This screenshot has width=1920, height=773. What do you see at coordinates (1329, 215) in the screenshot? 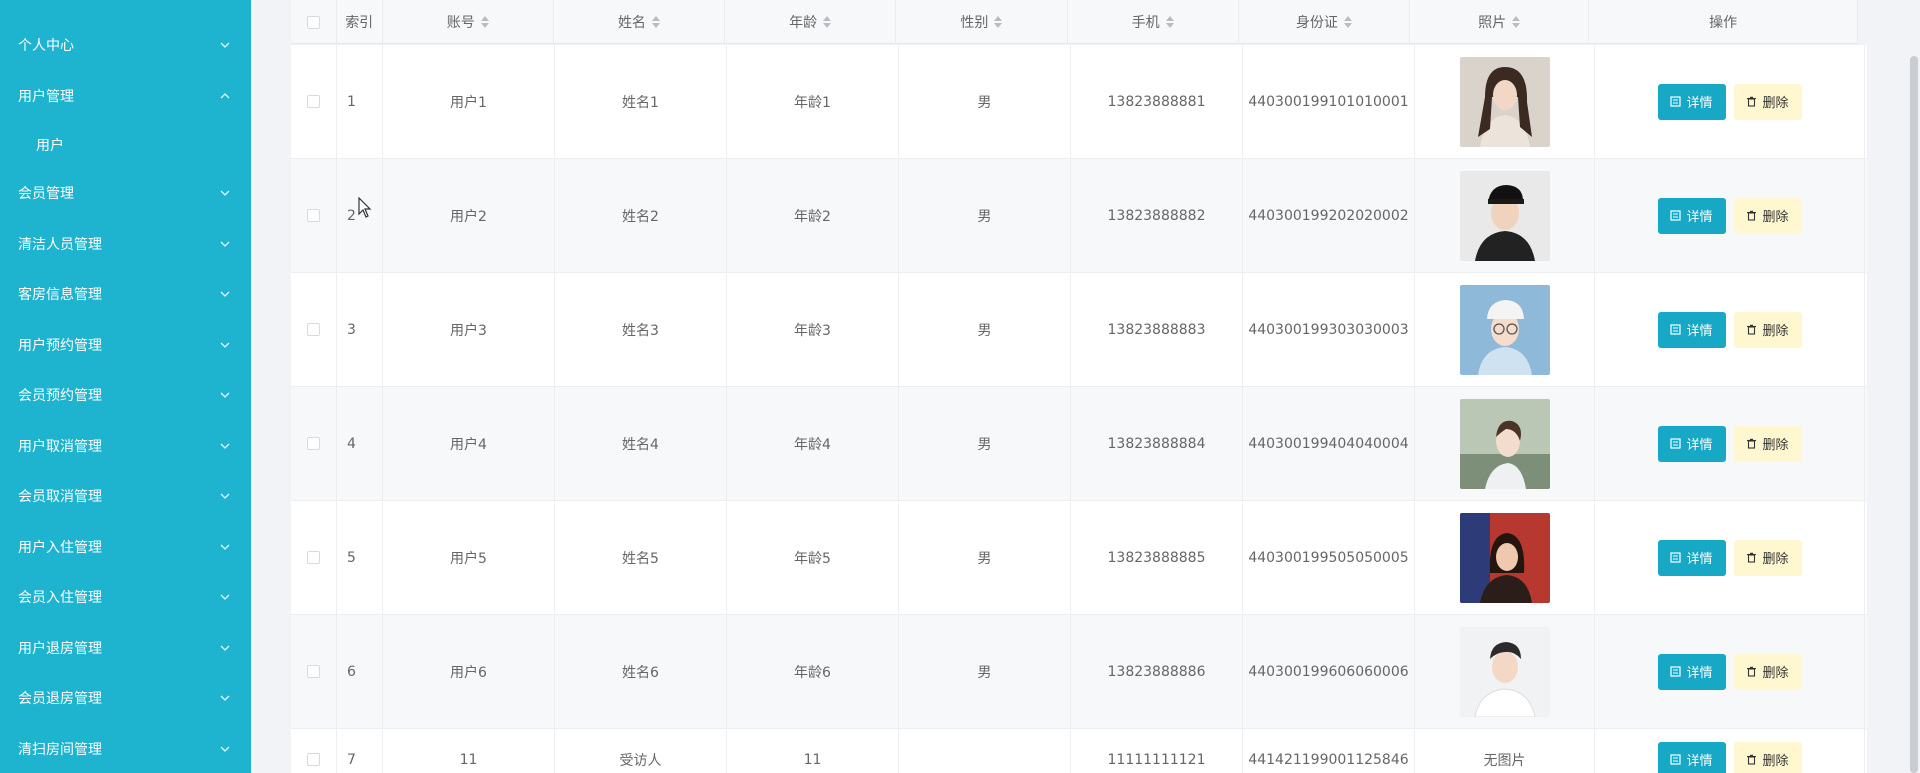
I see `idcard-cell: 440300199202020002` at bounding box center [1329, 215].